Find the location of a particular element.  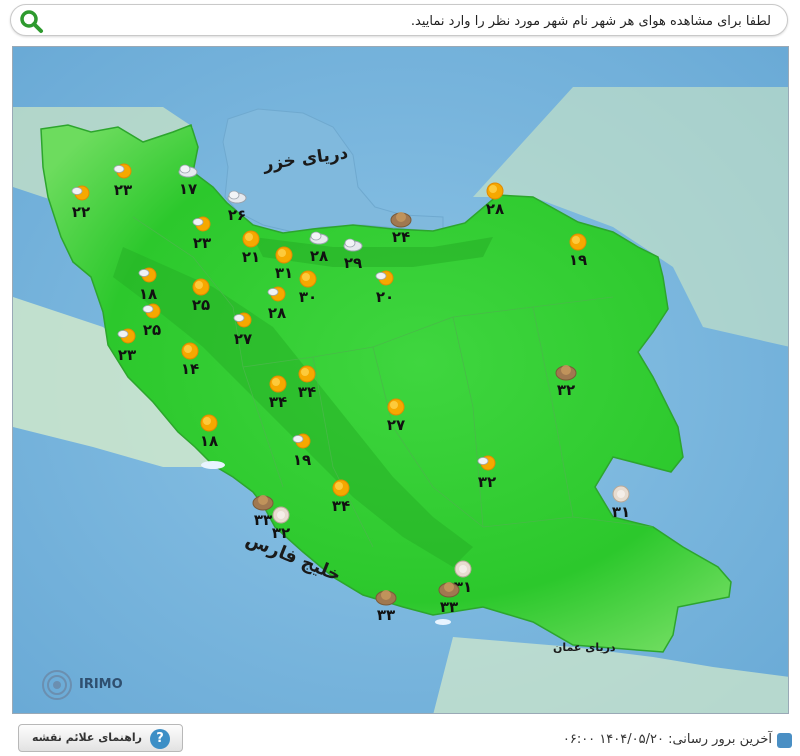

city-temperature: ۲۶ is located at coordinates (237, 215).